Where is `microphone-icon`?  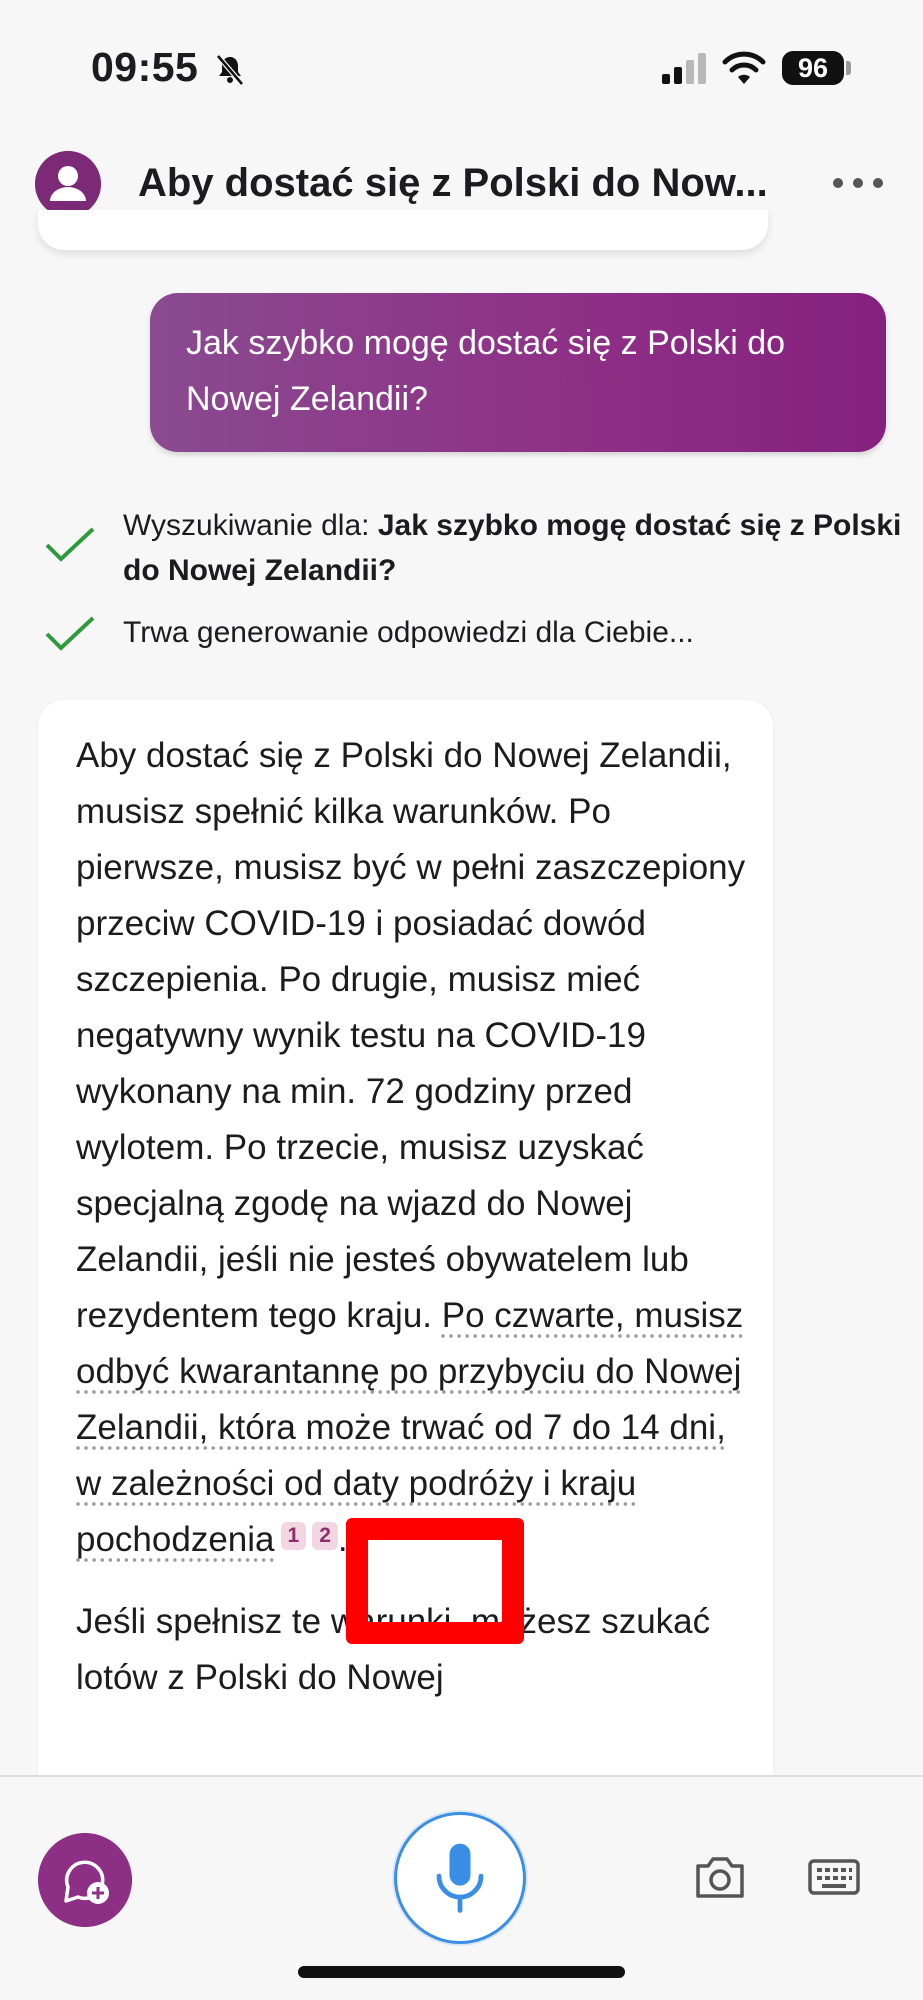 microphone-icon is located at coordinates (460, 1878).